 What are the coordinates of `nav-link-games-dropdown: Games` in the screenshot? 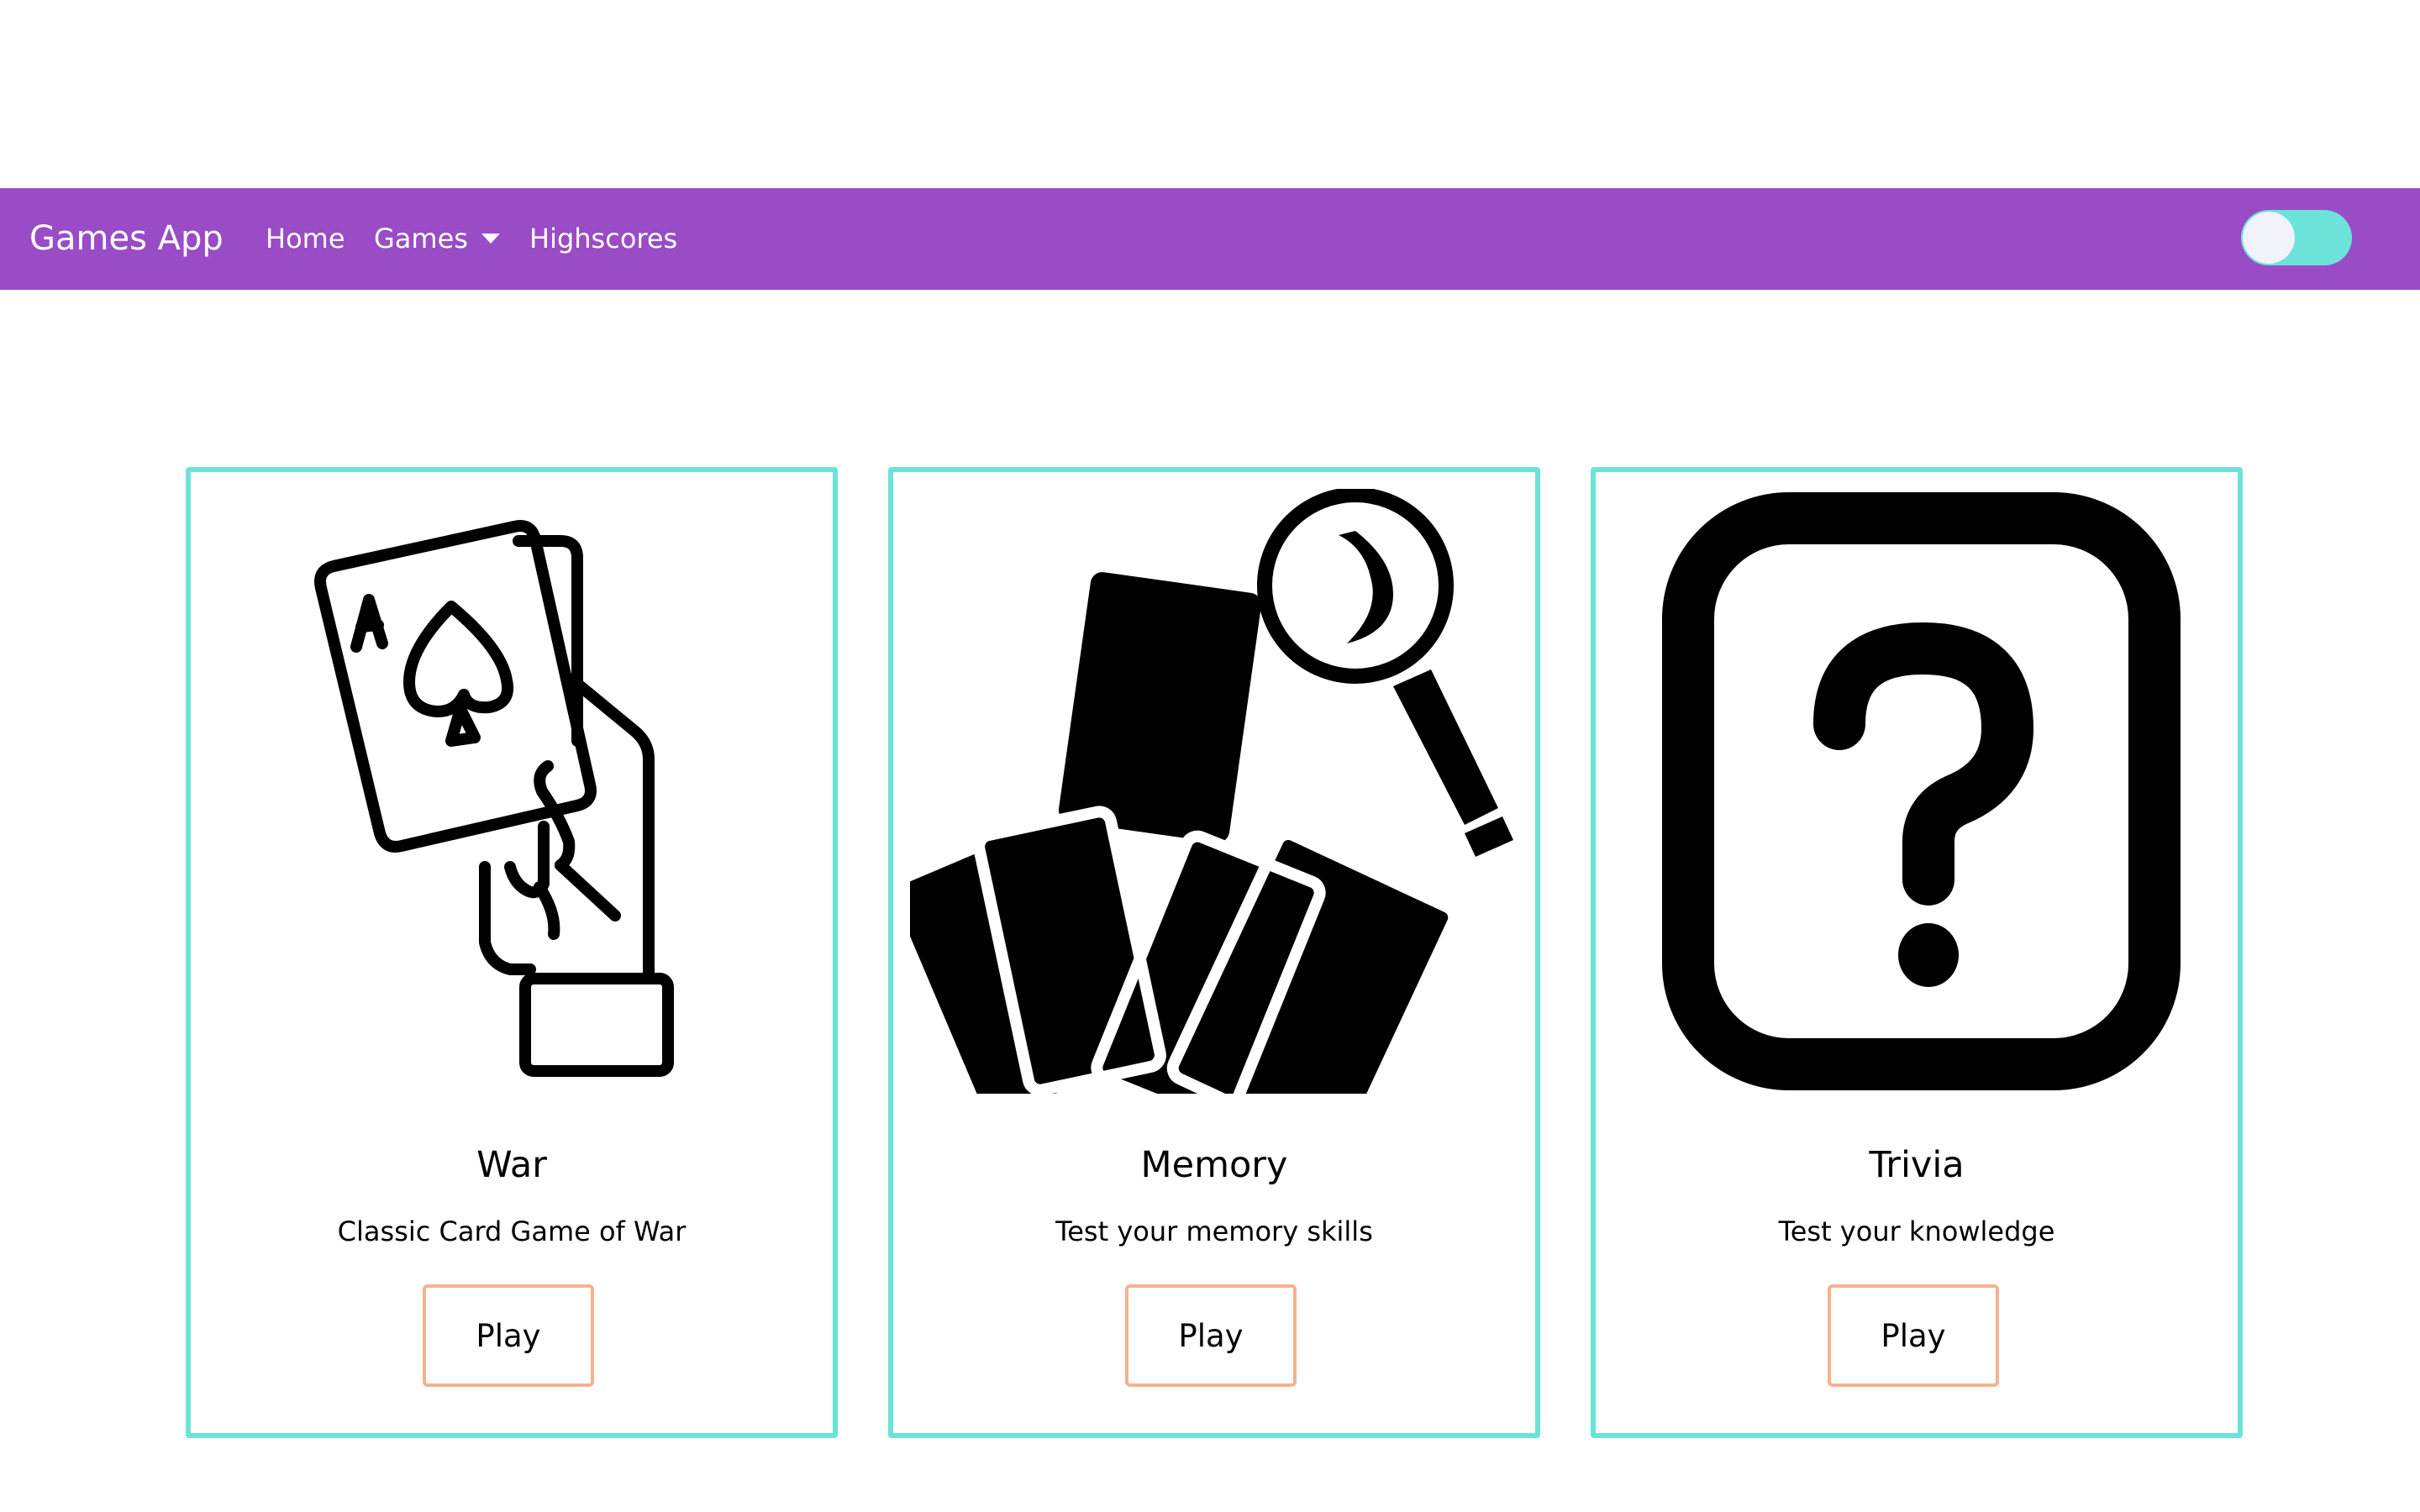 It's located at (421, 239).